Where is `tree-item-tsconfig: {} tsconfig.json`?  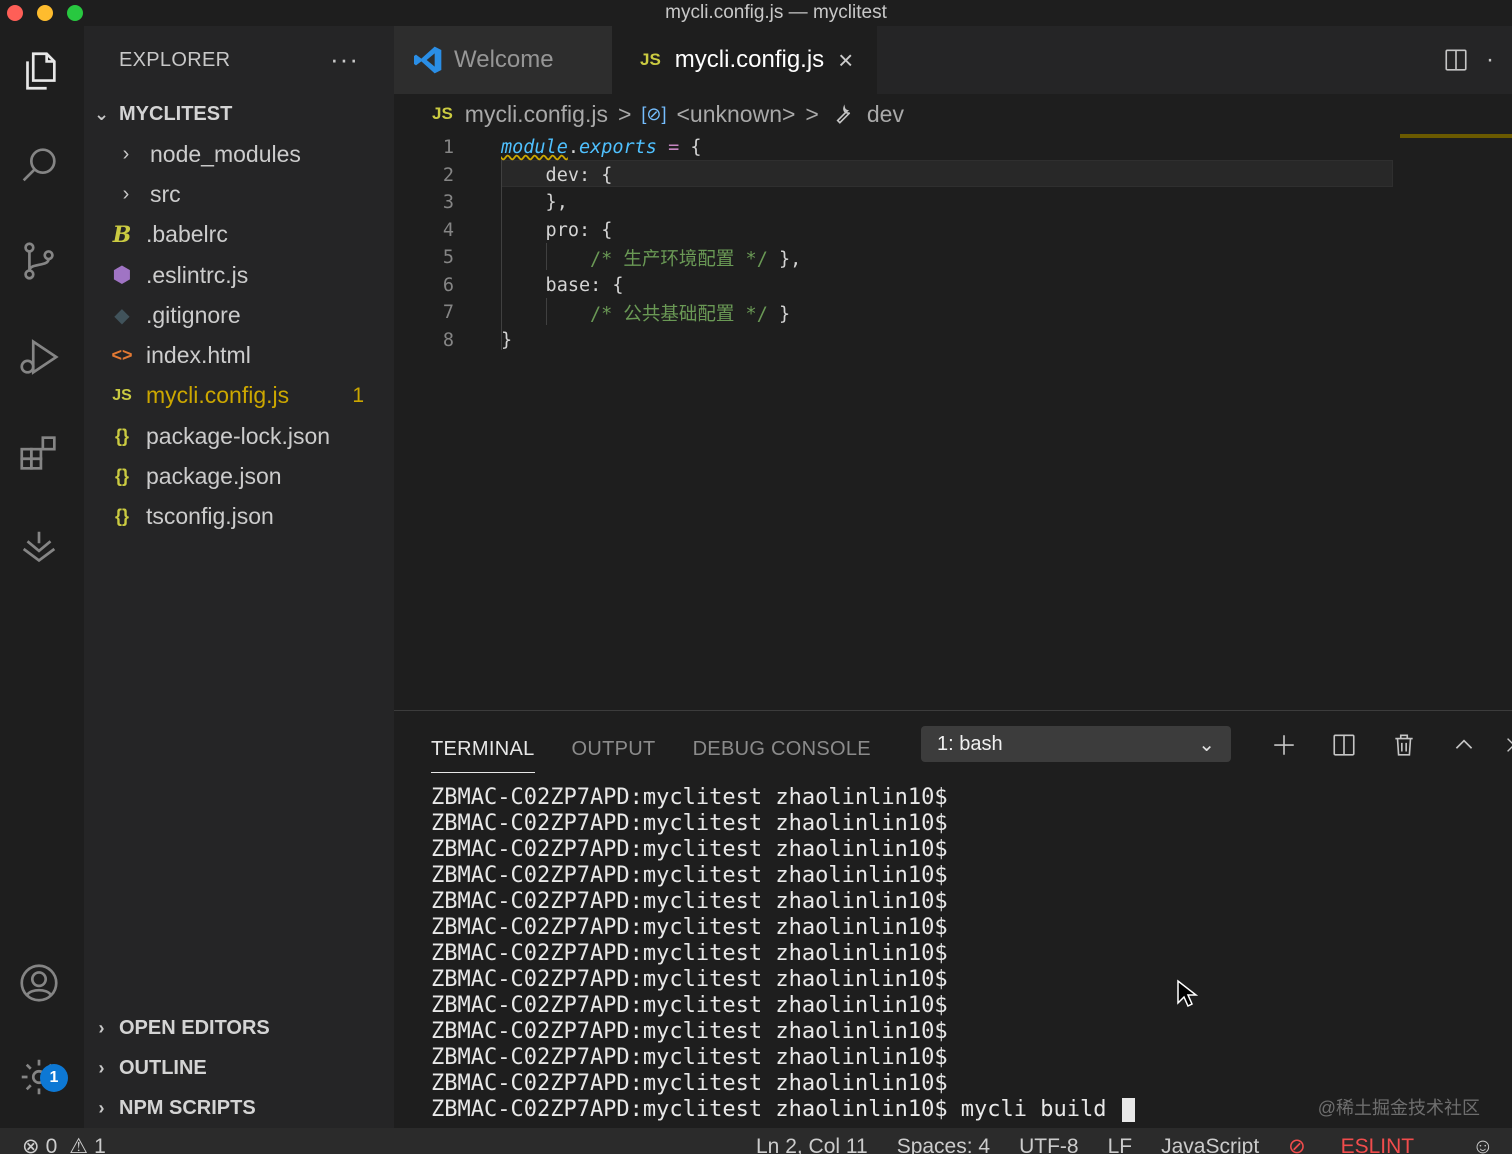 tree-item-tsconfig: {} tsconfig.json is located at coordinates (239, 517).